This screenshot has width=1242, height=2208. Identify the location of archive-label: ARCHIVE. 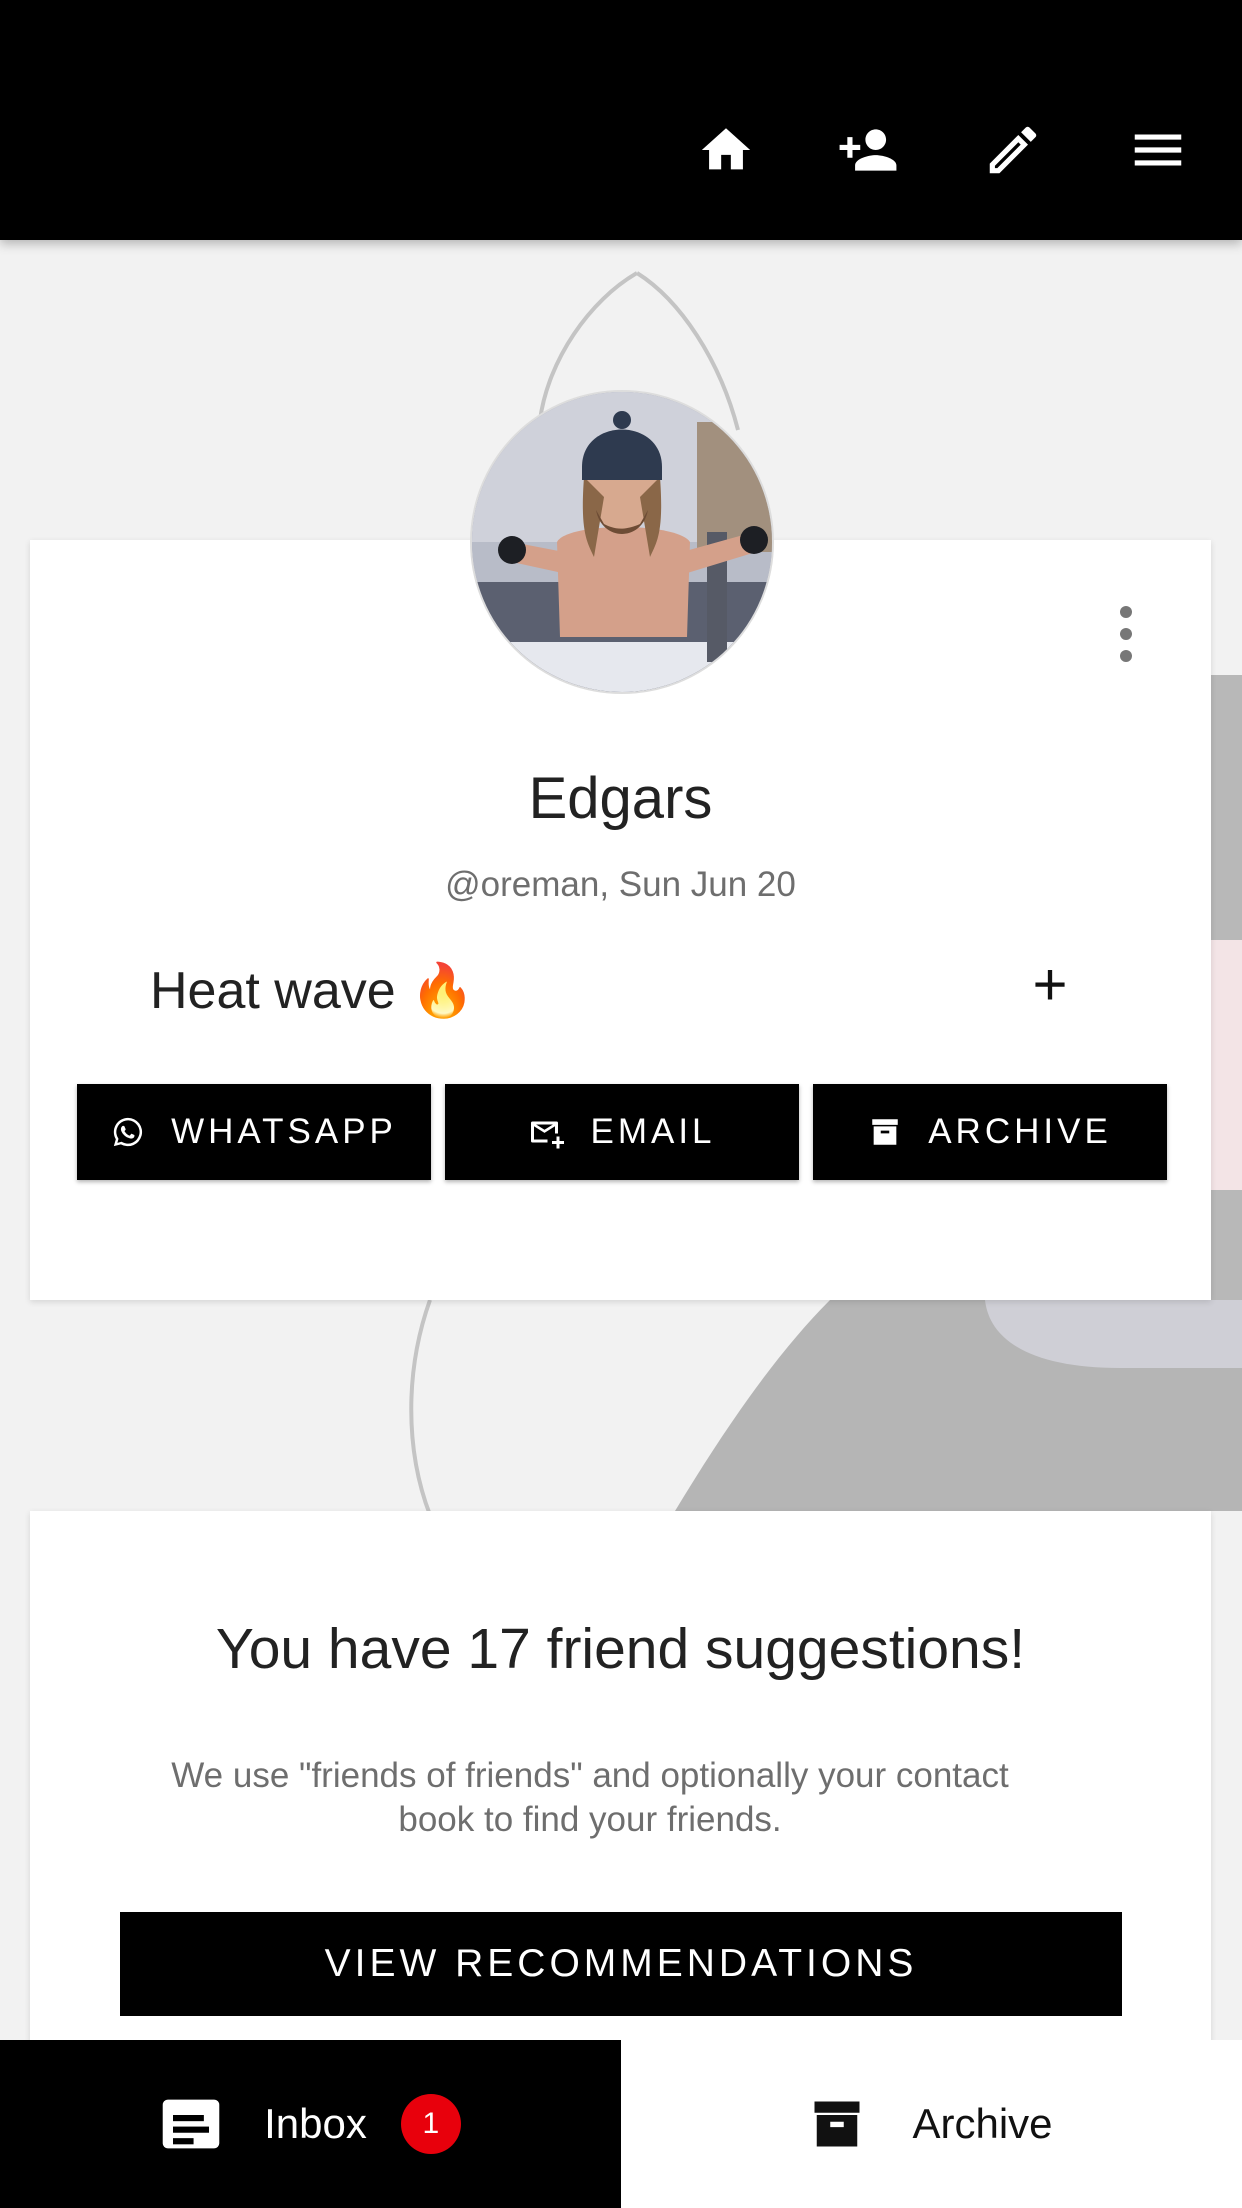
(1020, 1131).